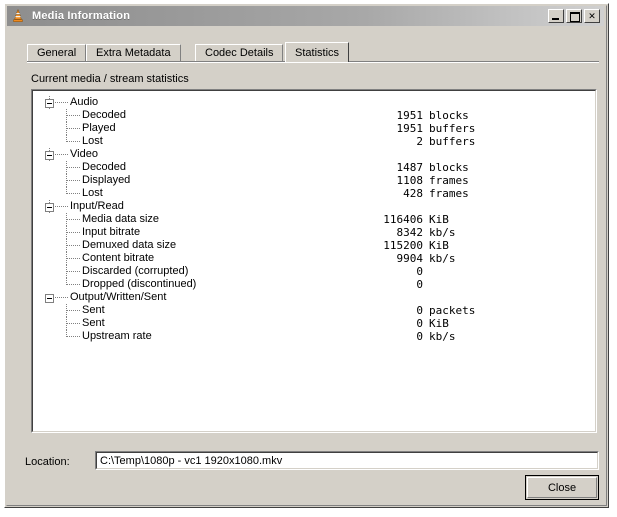 The height and width of the screenshot is (517, 617). Describe the element at coordinates (314, 271) in the screenshot. I see `tree-item-row: Discarded (corrupted) 0` at that location.